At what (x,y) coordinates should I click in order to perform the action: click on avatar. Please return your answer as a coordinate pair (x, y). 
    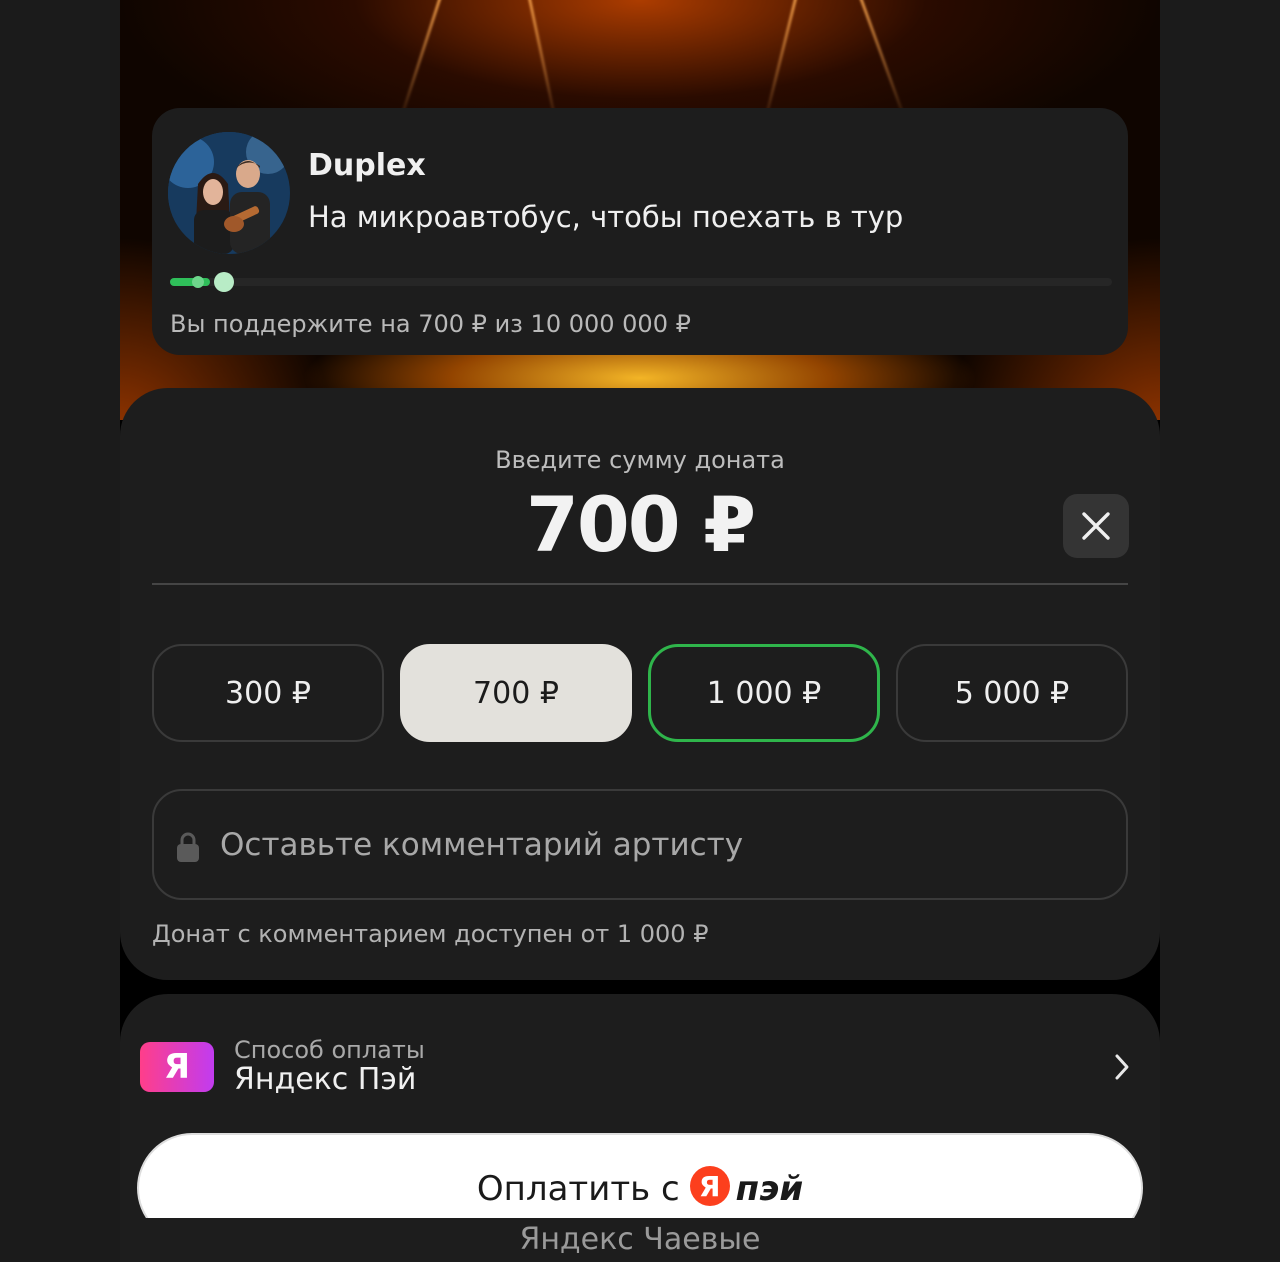
    Looking at the image, I should click on (229, 193).